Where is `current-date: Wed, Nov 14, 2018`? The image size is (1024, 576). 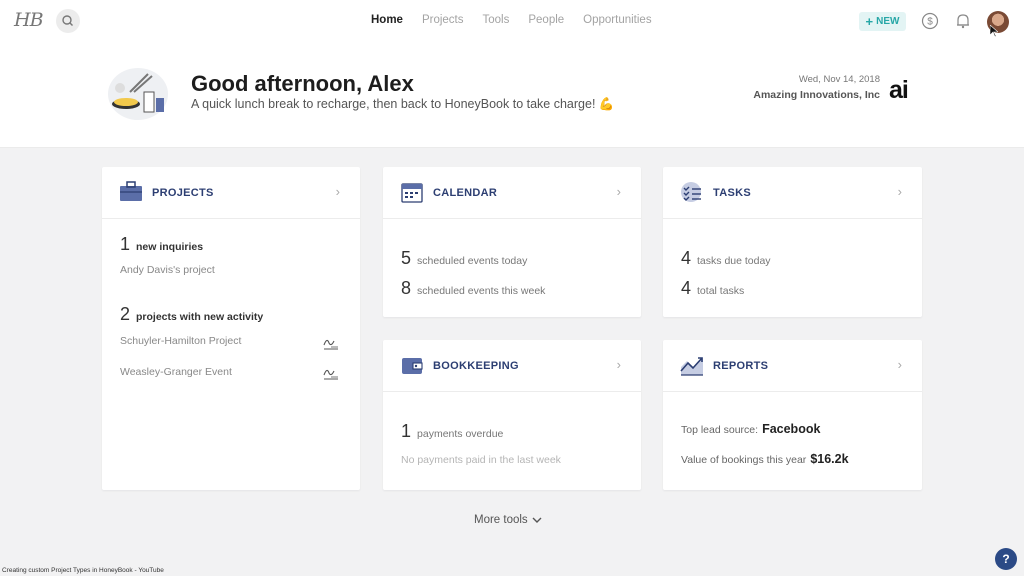 current-date: Wed, Nov 14, 2018 is located at coordinates (839, 79).